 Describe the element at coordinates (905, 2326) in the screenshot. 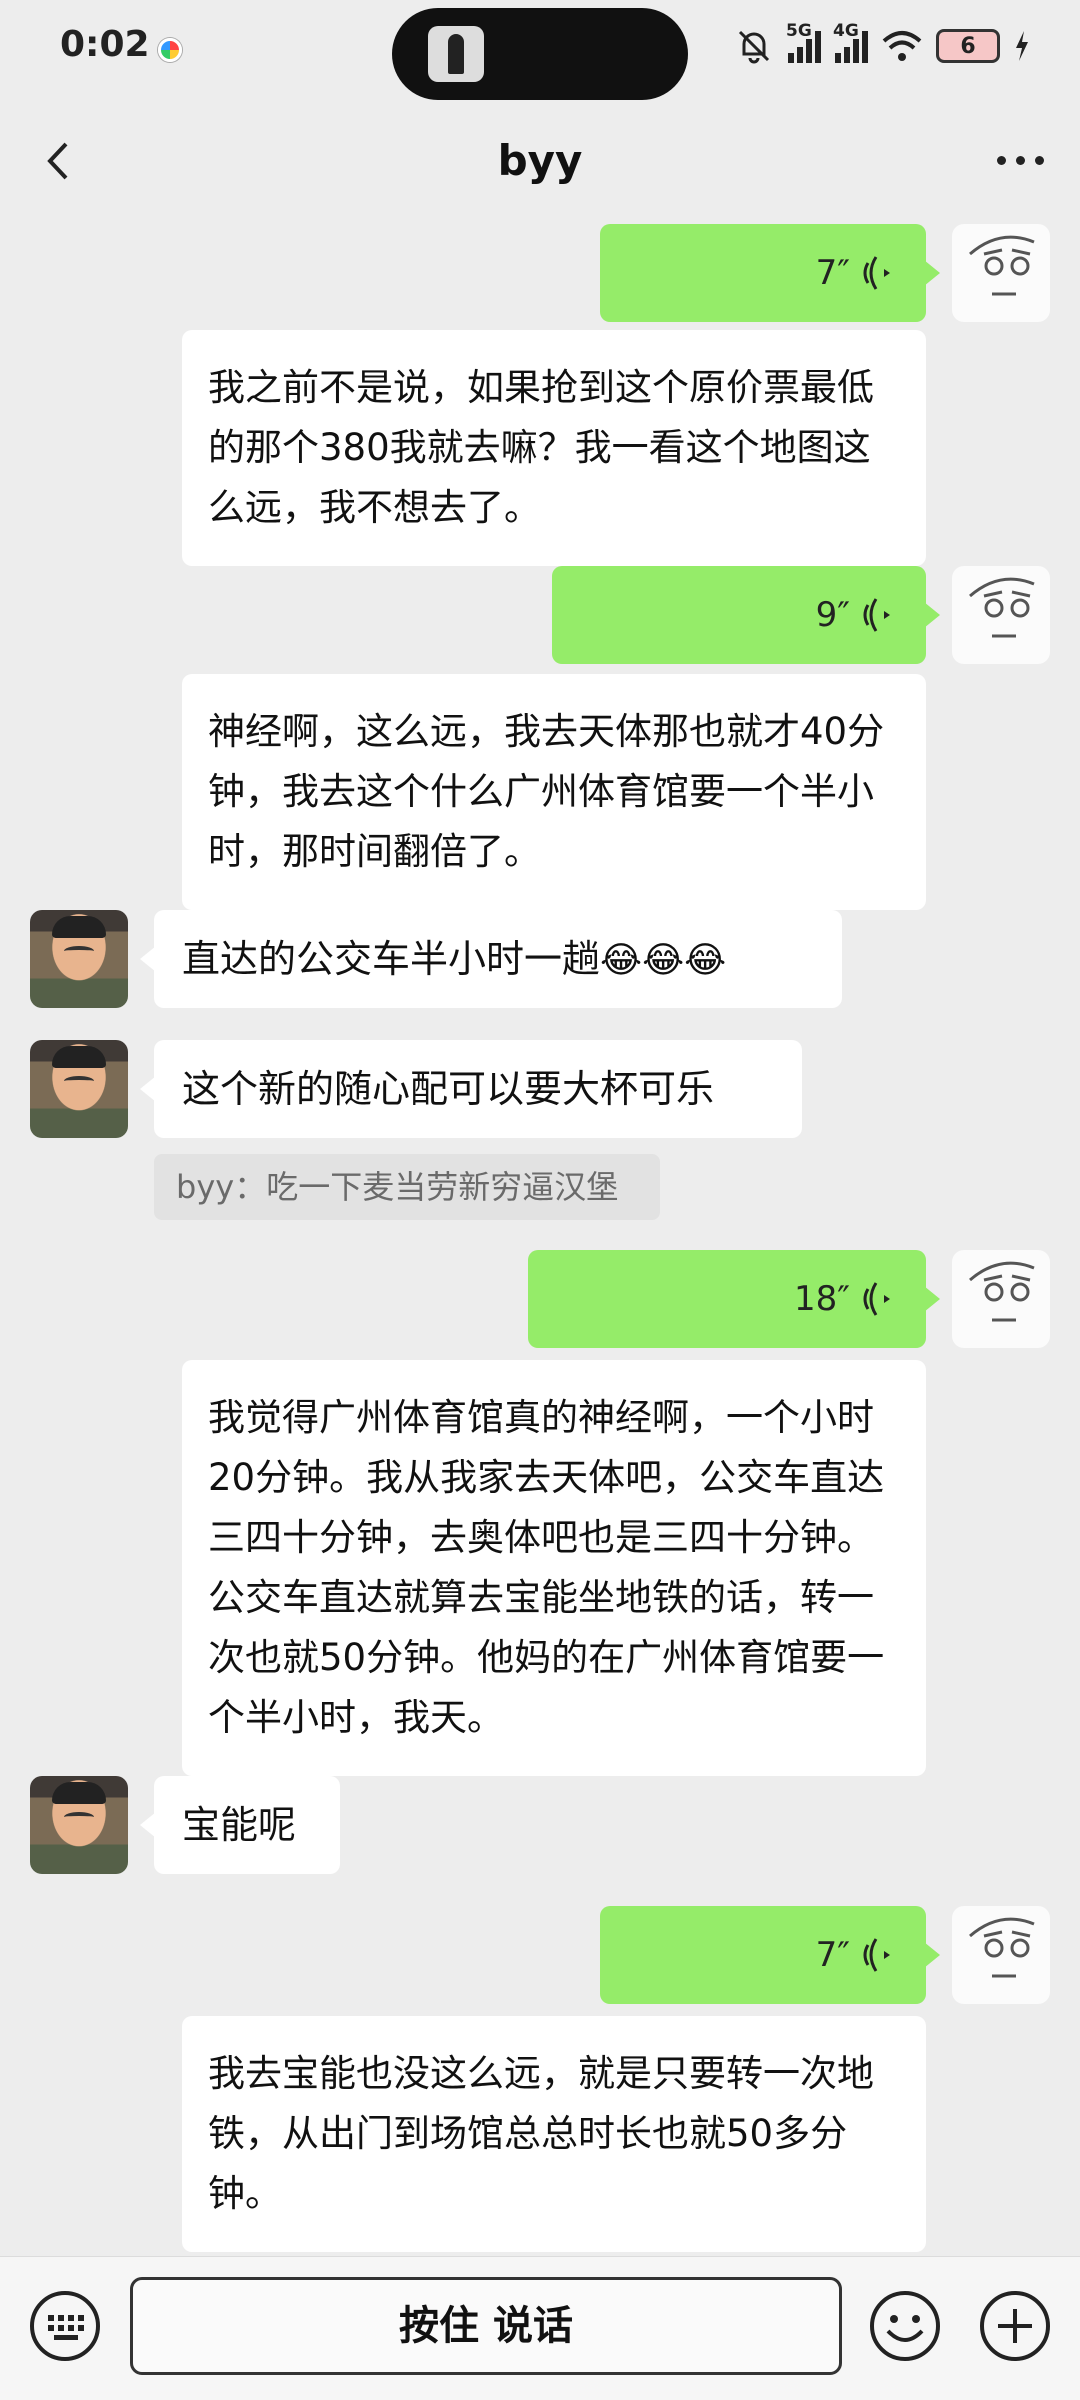

I see `emoji-icon` at that location.